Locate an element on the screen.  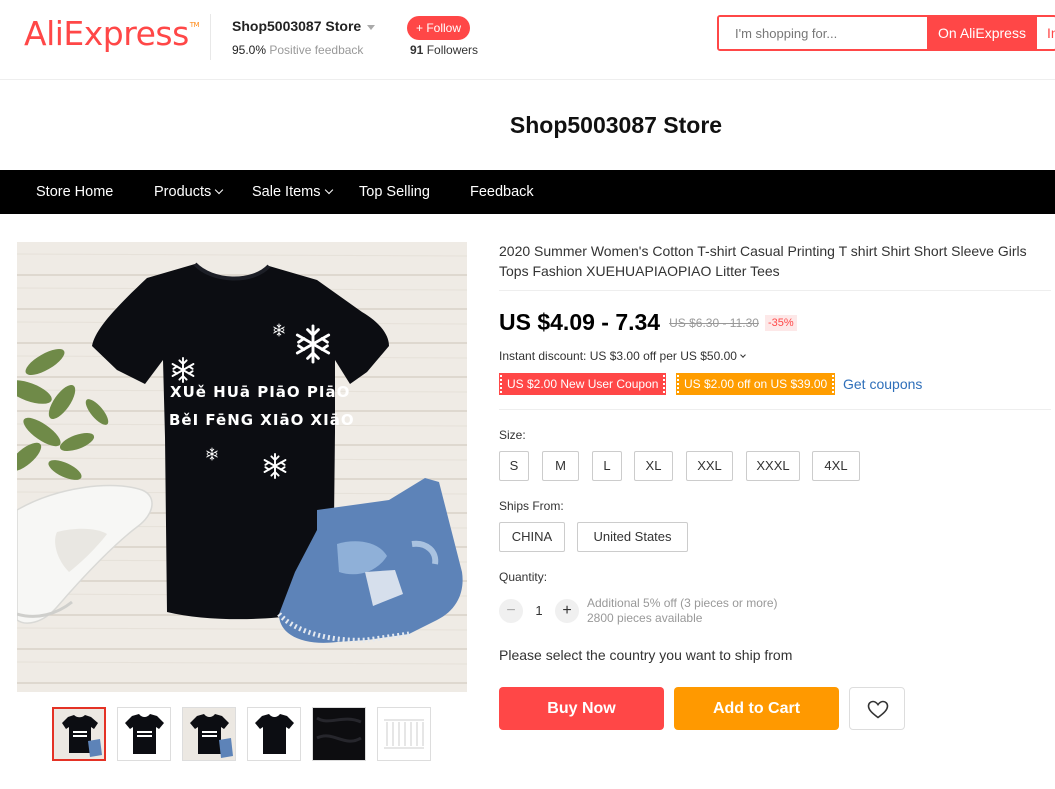
store-feedback: 95.0% Positive feedback is located at coordinates (297, 50).